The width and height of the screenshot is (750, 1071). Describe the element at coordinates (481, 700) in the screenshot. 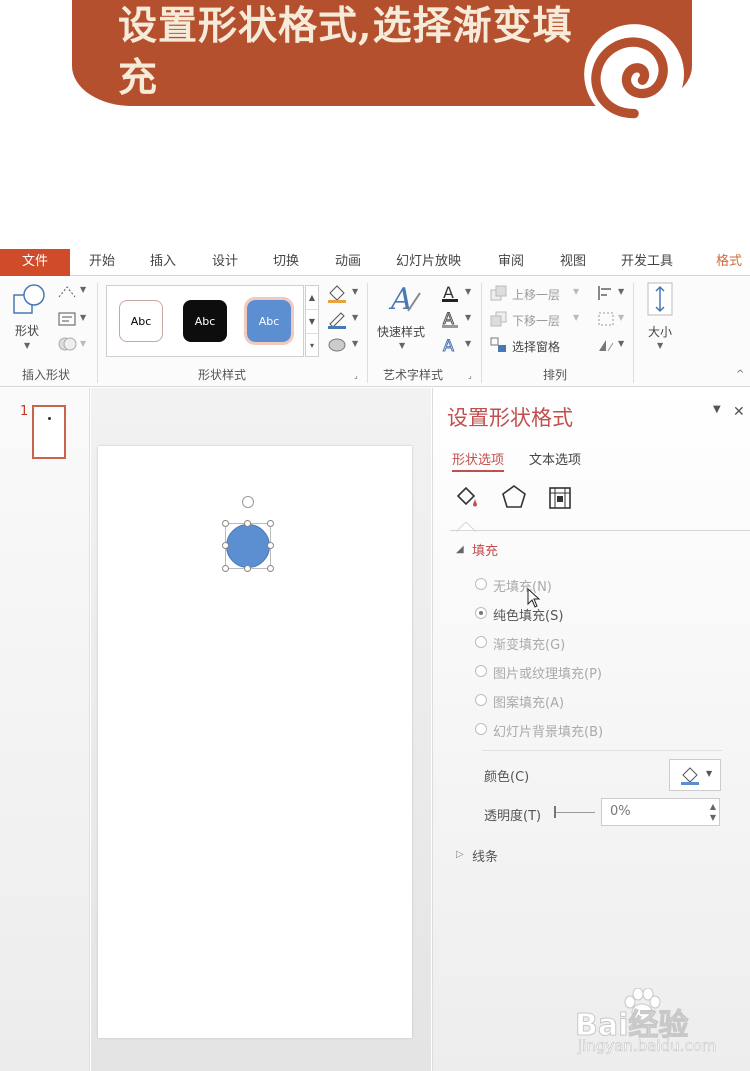

I see `radio-pattern-fill` at that location.